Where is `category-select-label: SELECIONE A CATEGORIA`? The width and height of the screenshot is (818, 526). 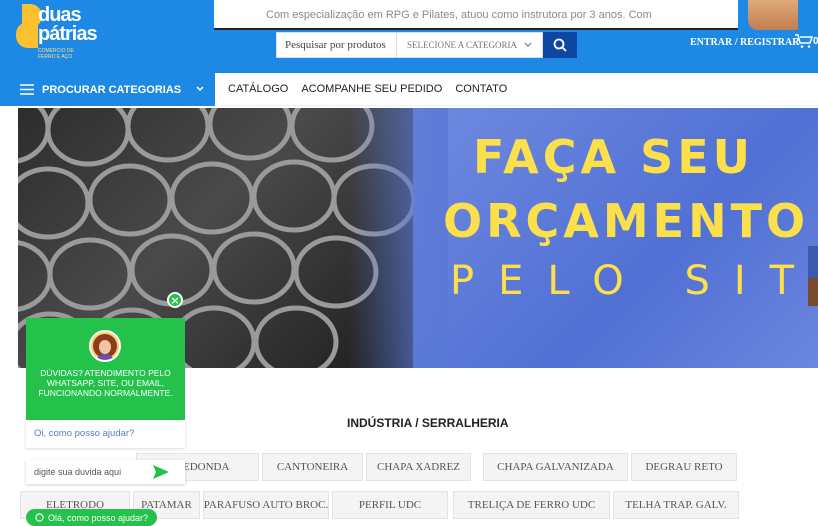
category-select-label: SELECIONE A CATEGORIA is located at coordinates (462, 45).